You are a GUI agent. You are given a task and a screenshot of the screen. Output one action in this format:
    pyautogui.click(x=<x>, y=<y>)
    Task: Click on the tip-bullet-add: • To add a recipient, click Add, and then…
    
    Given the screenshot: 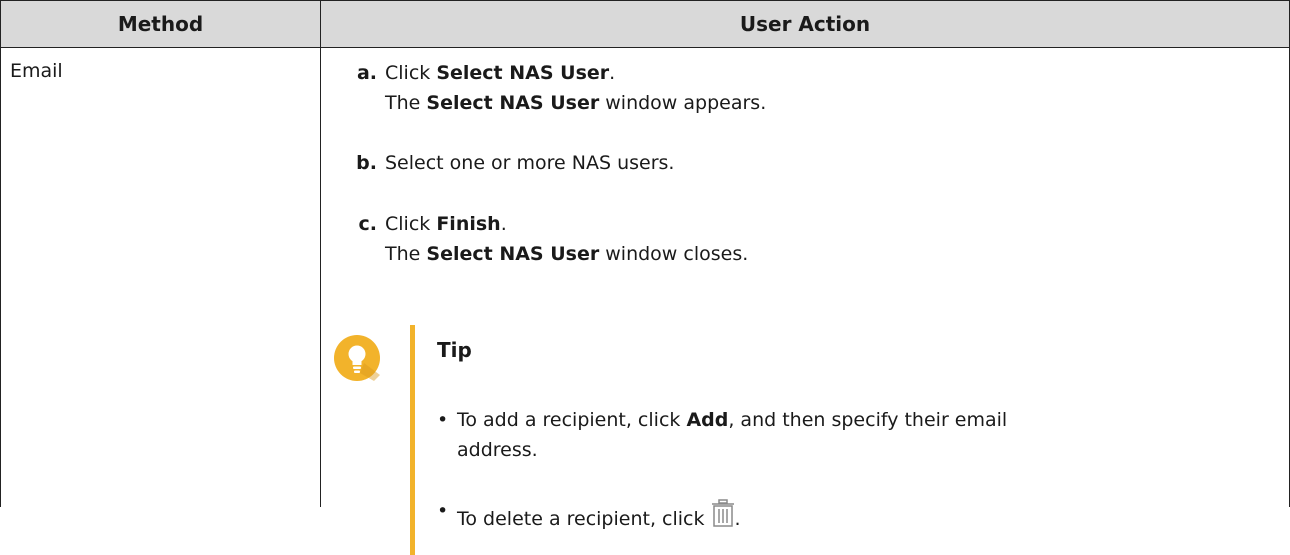 What is the action you would take?
    pyautogui.click(x=722, y=435)
    